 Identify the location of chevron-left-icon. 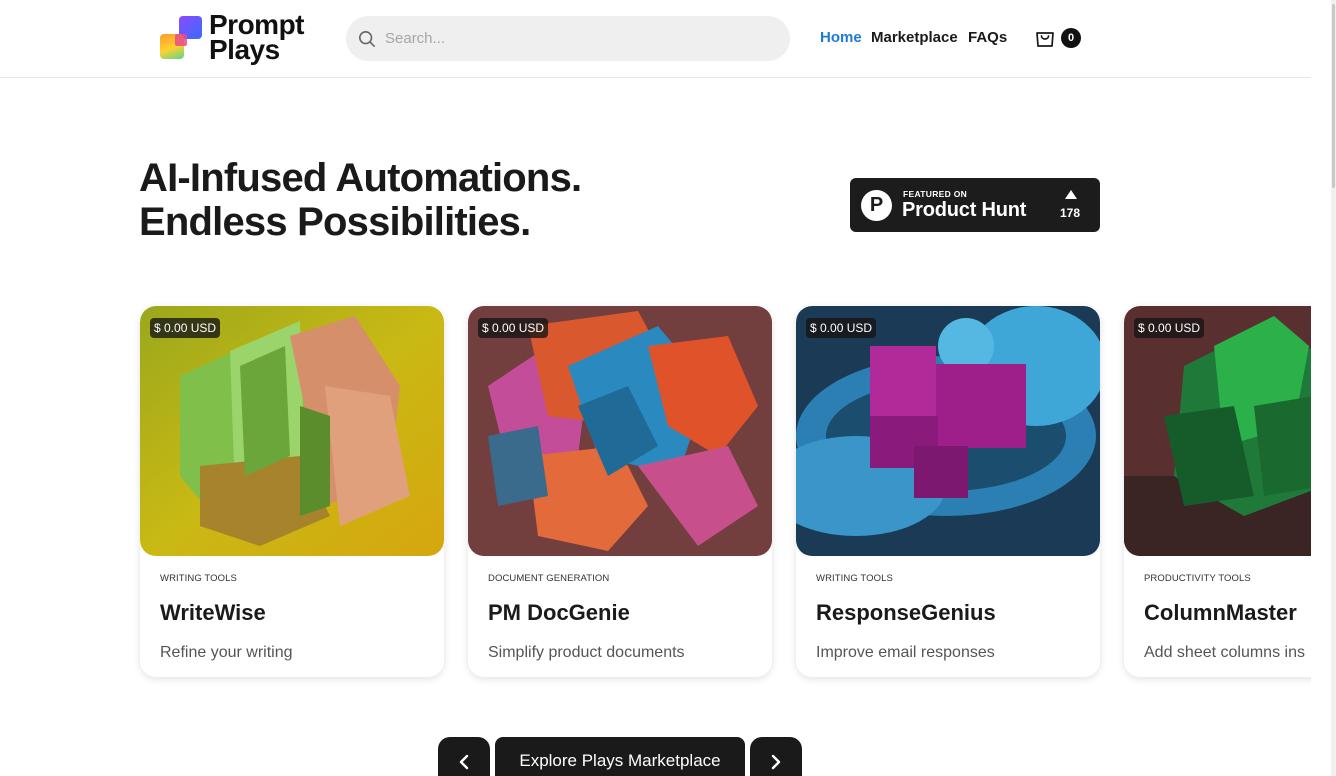
(464, 762).